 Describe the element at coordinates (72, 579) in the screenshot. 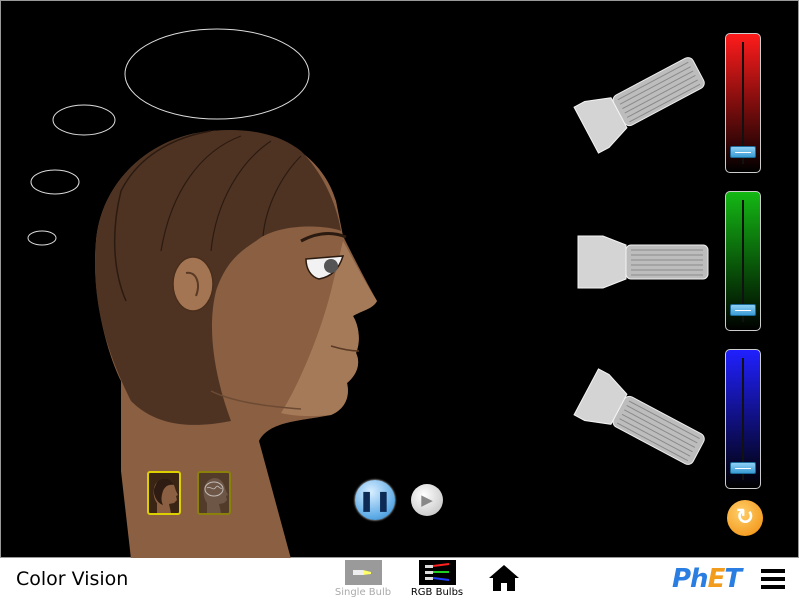

I see `app-title: Color Vision` at that location.